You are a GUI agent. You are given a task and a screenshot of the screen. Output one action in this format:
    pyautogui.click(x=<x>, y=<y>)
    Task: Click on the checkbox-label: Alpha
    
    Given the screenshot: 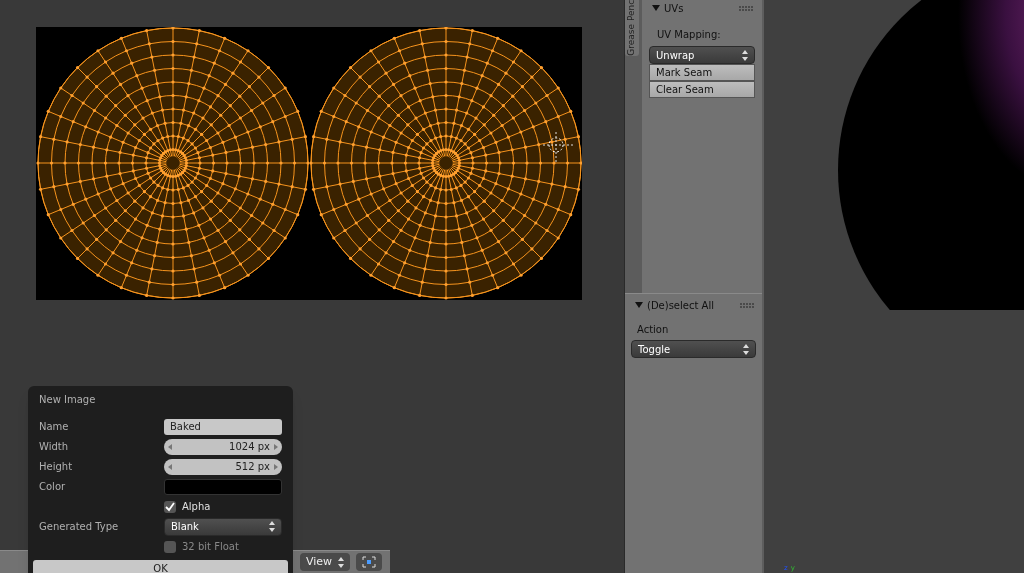 What is the action you would take?
    pyautogui.click(x=196, y=507)
    